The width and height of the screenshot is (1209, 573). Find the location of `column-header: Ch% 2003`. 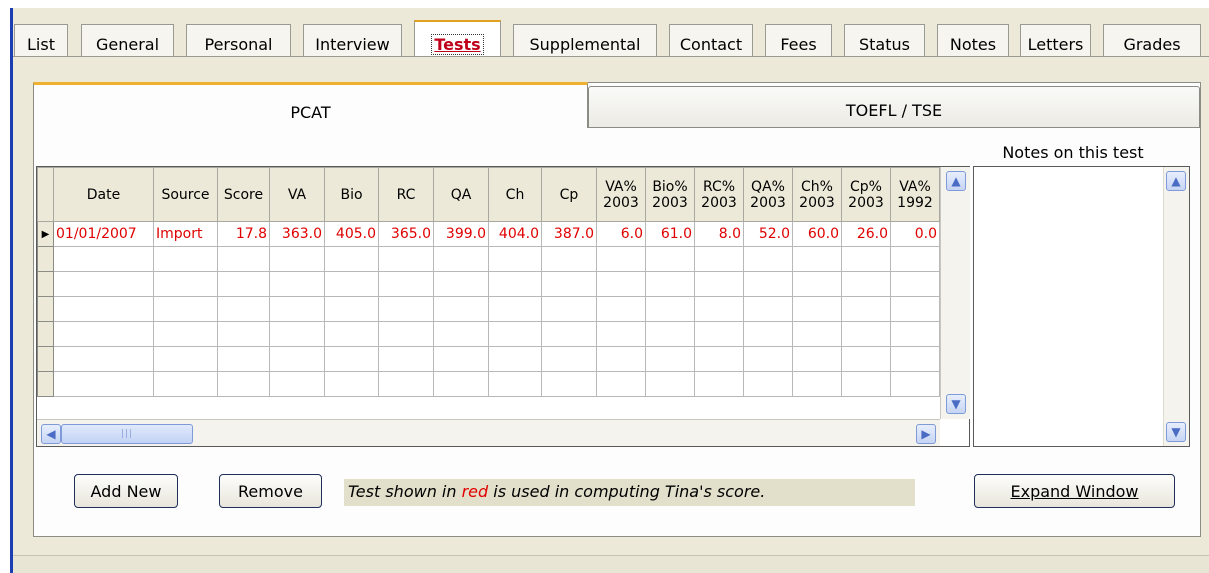

column-header: Ch% 2003 is located at coordinates (817, 194).